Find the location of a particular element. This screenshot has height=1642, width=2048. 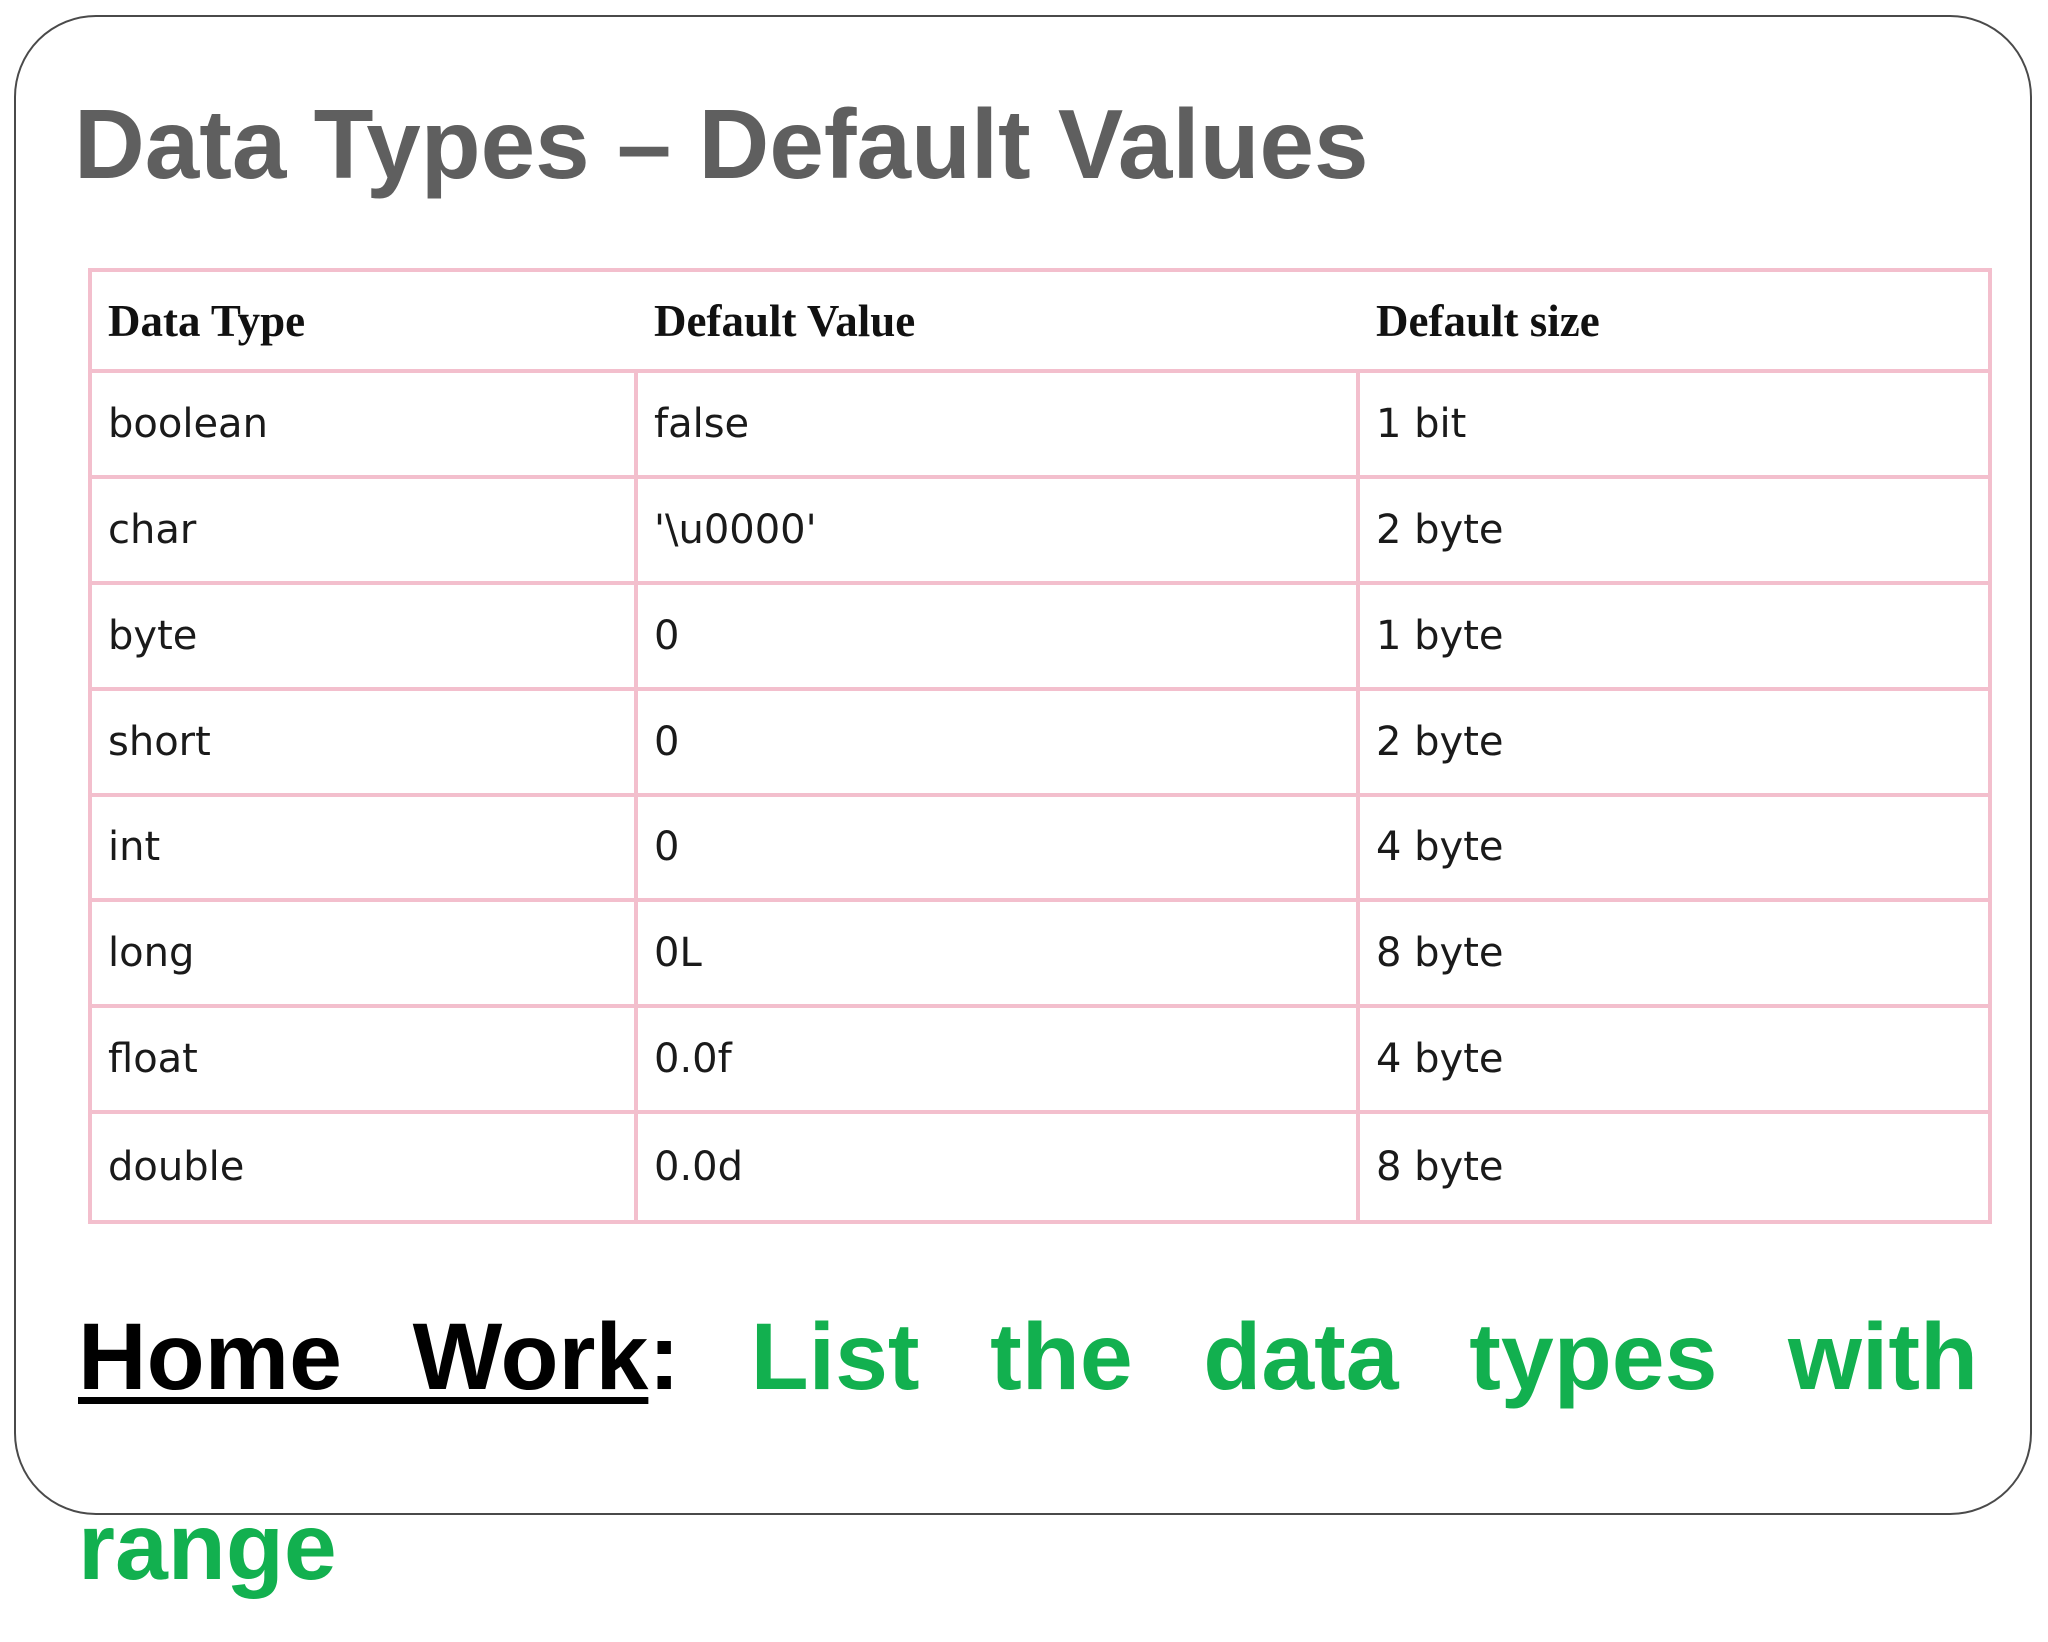

cell-default-value: false is located at coordinates (999, 426).